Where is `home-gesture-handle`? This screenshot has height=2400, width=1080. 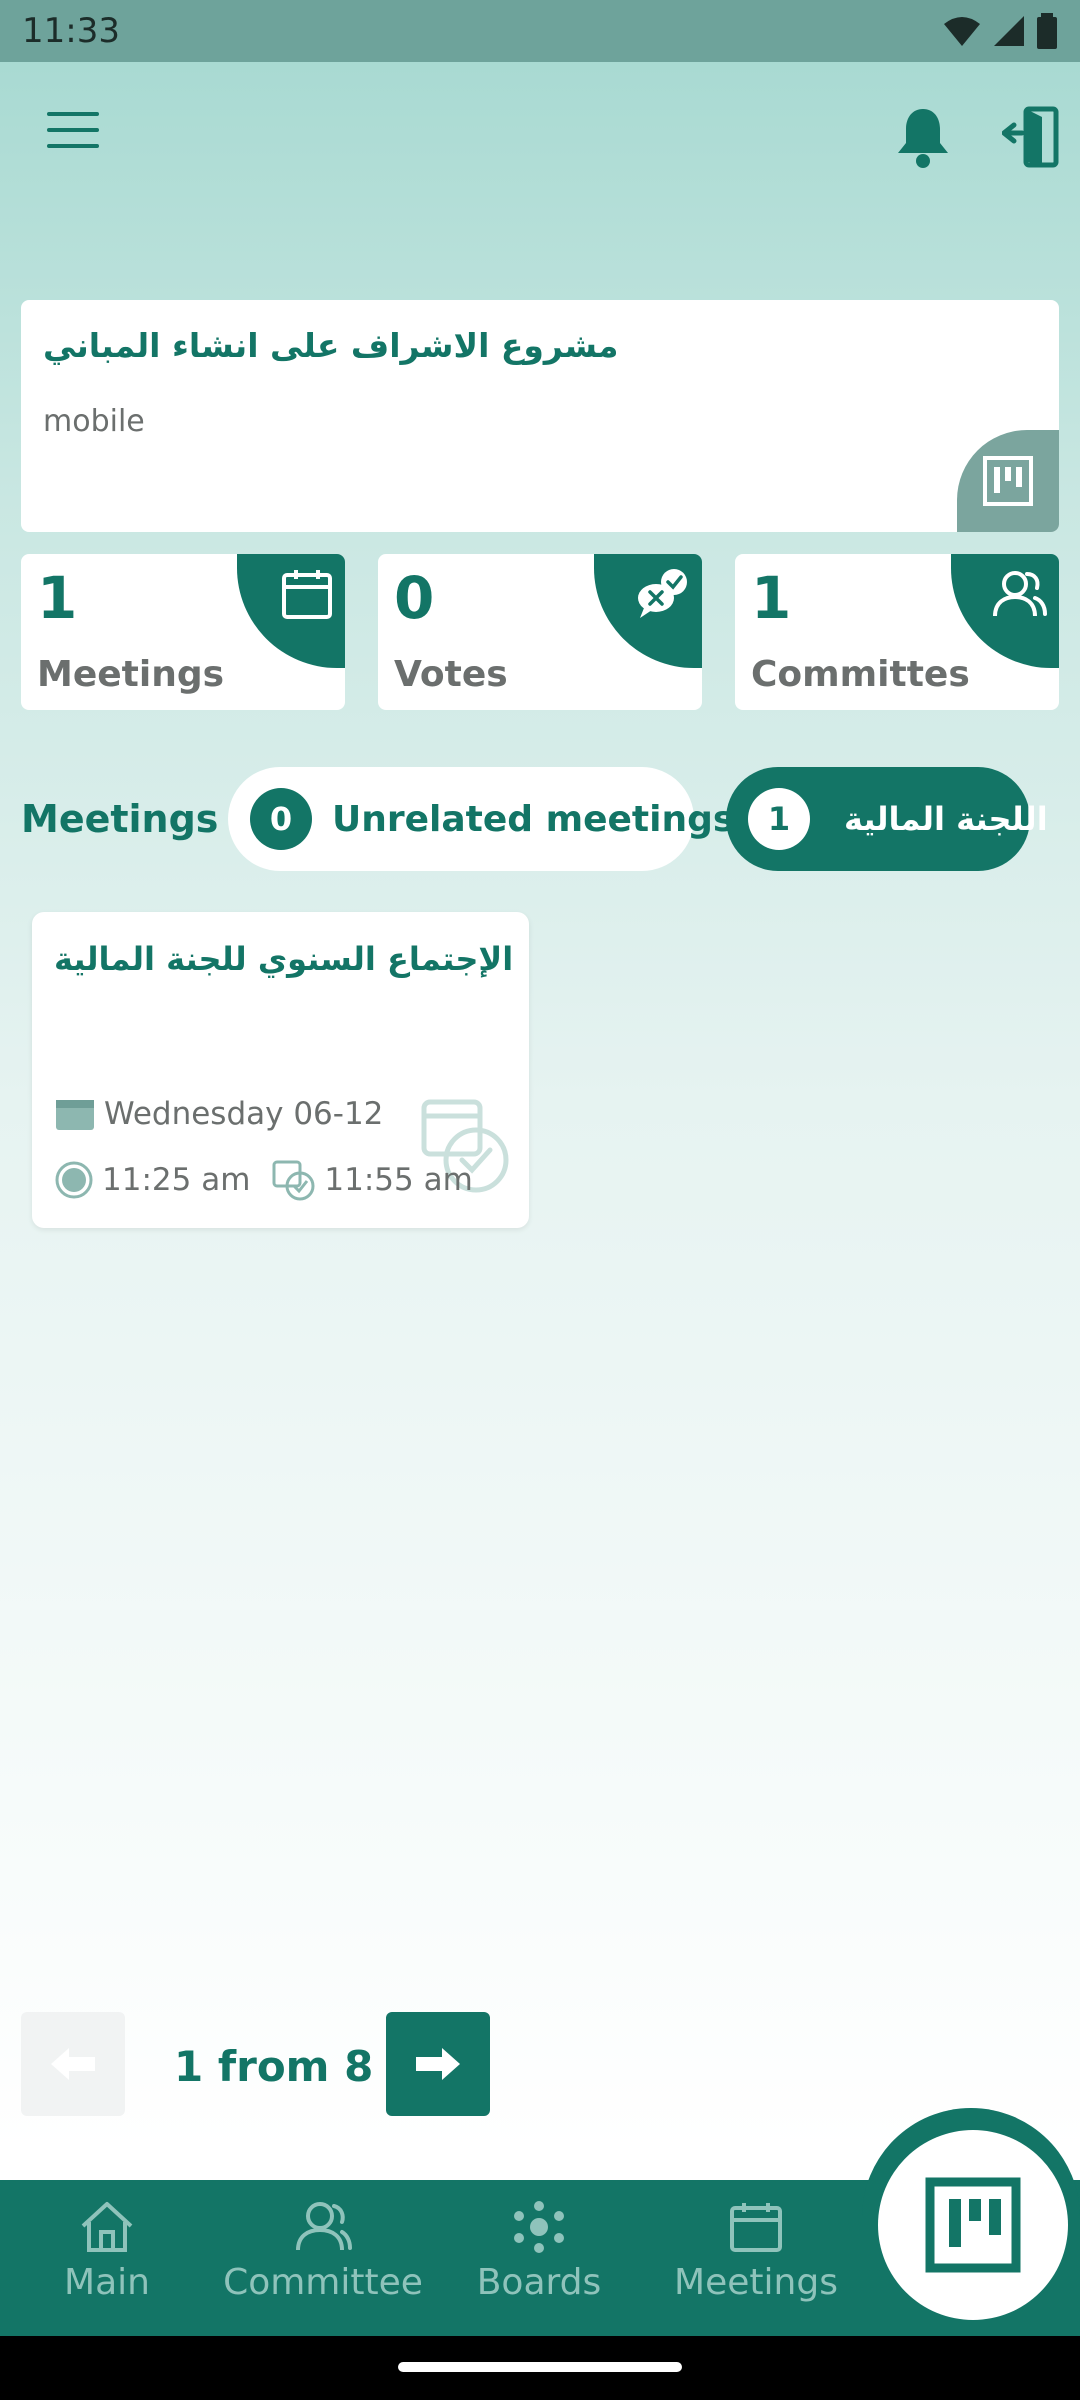 home-gesture-handle is located at coordinates (540, 2367).